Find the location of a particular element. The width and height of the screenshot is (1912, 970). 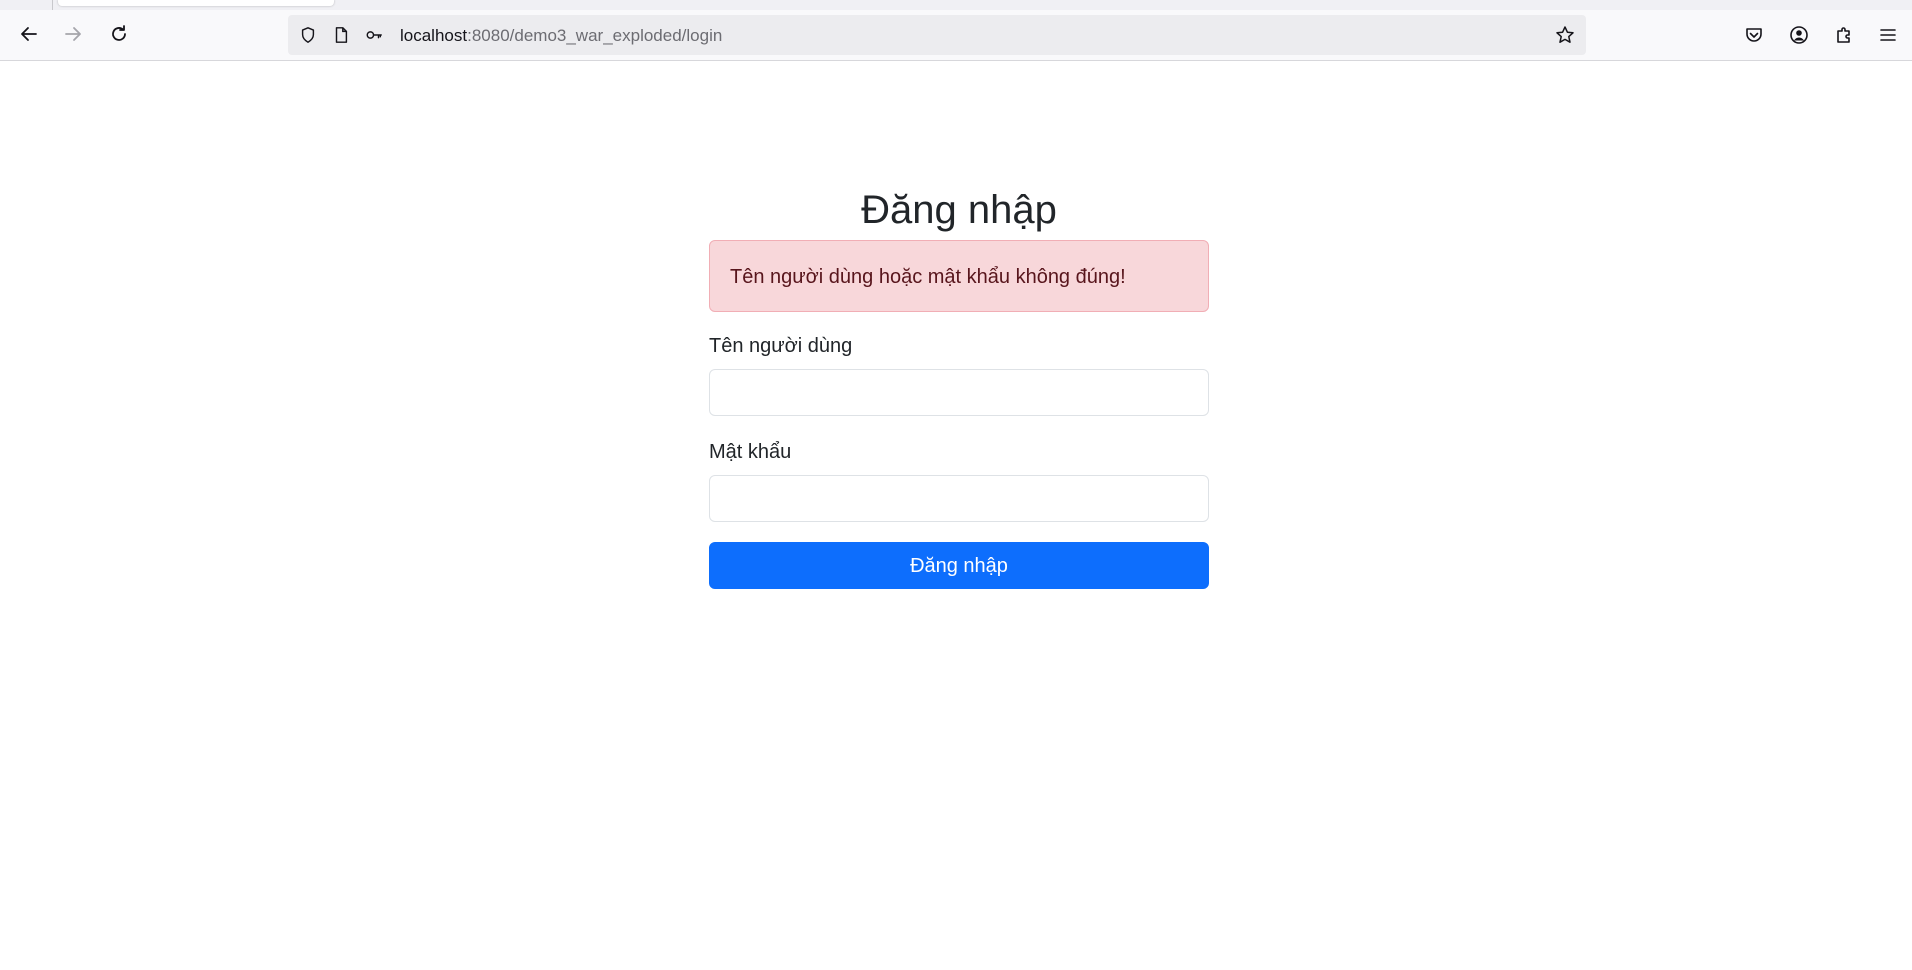

password-label: Mật khẩu is located at coordinates (750, 452).